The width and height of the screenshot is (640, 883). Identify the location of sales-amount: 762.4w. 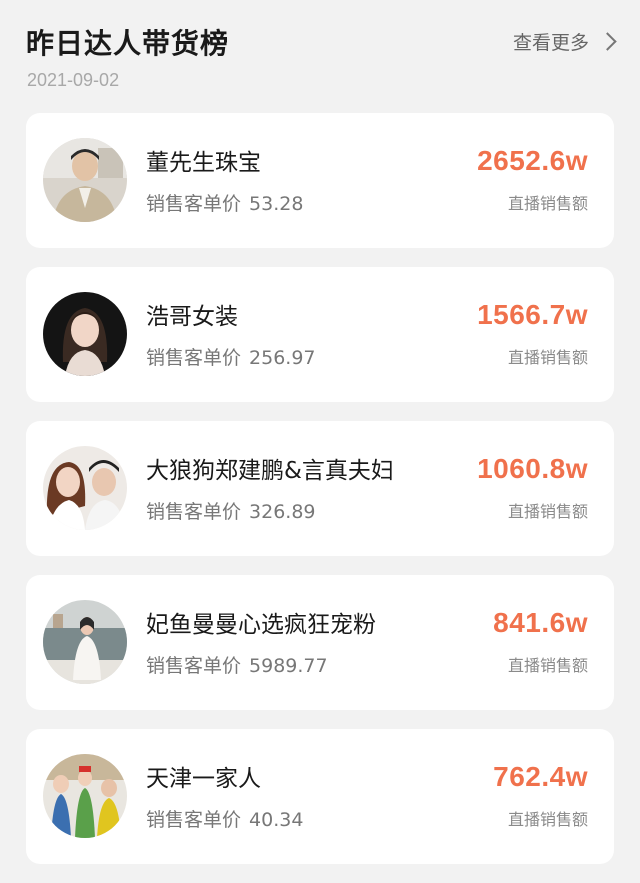
(540, 776).